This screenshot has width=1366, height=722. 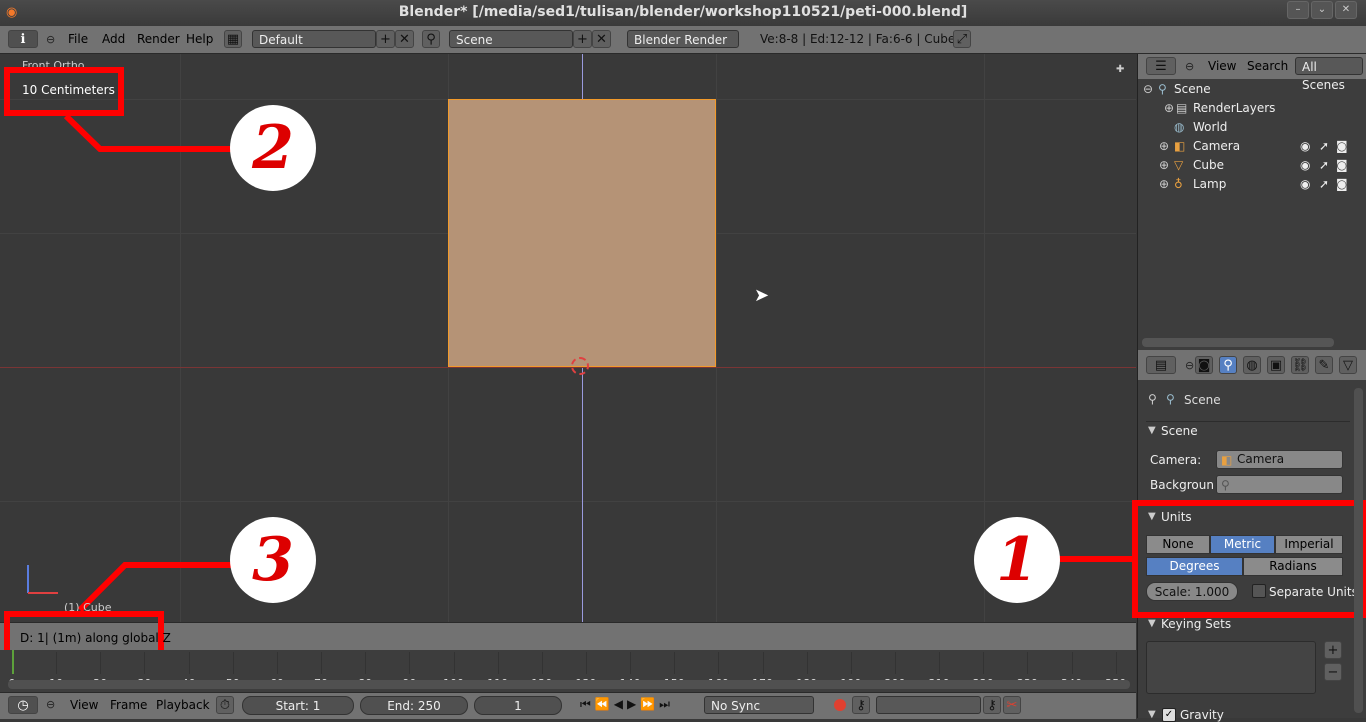 I want to click on menu-playback: Playback, so click(x=183, y=705).